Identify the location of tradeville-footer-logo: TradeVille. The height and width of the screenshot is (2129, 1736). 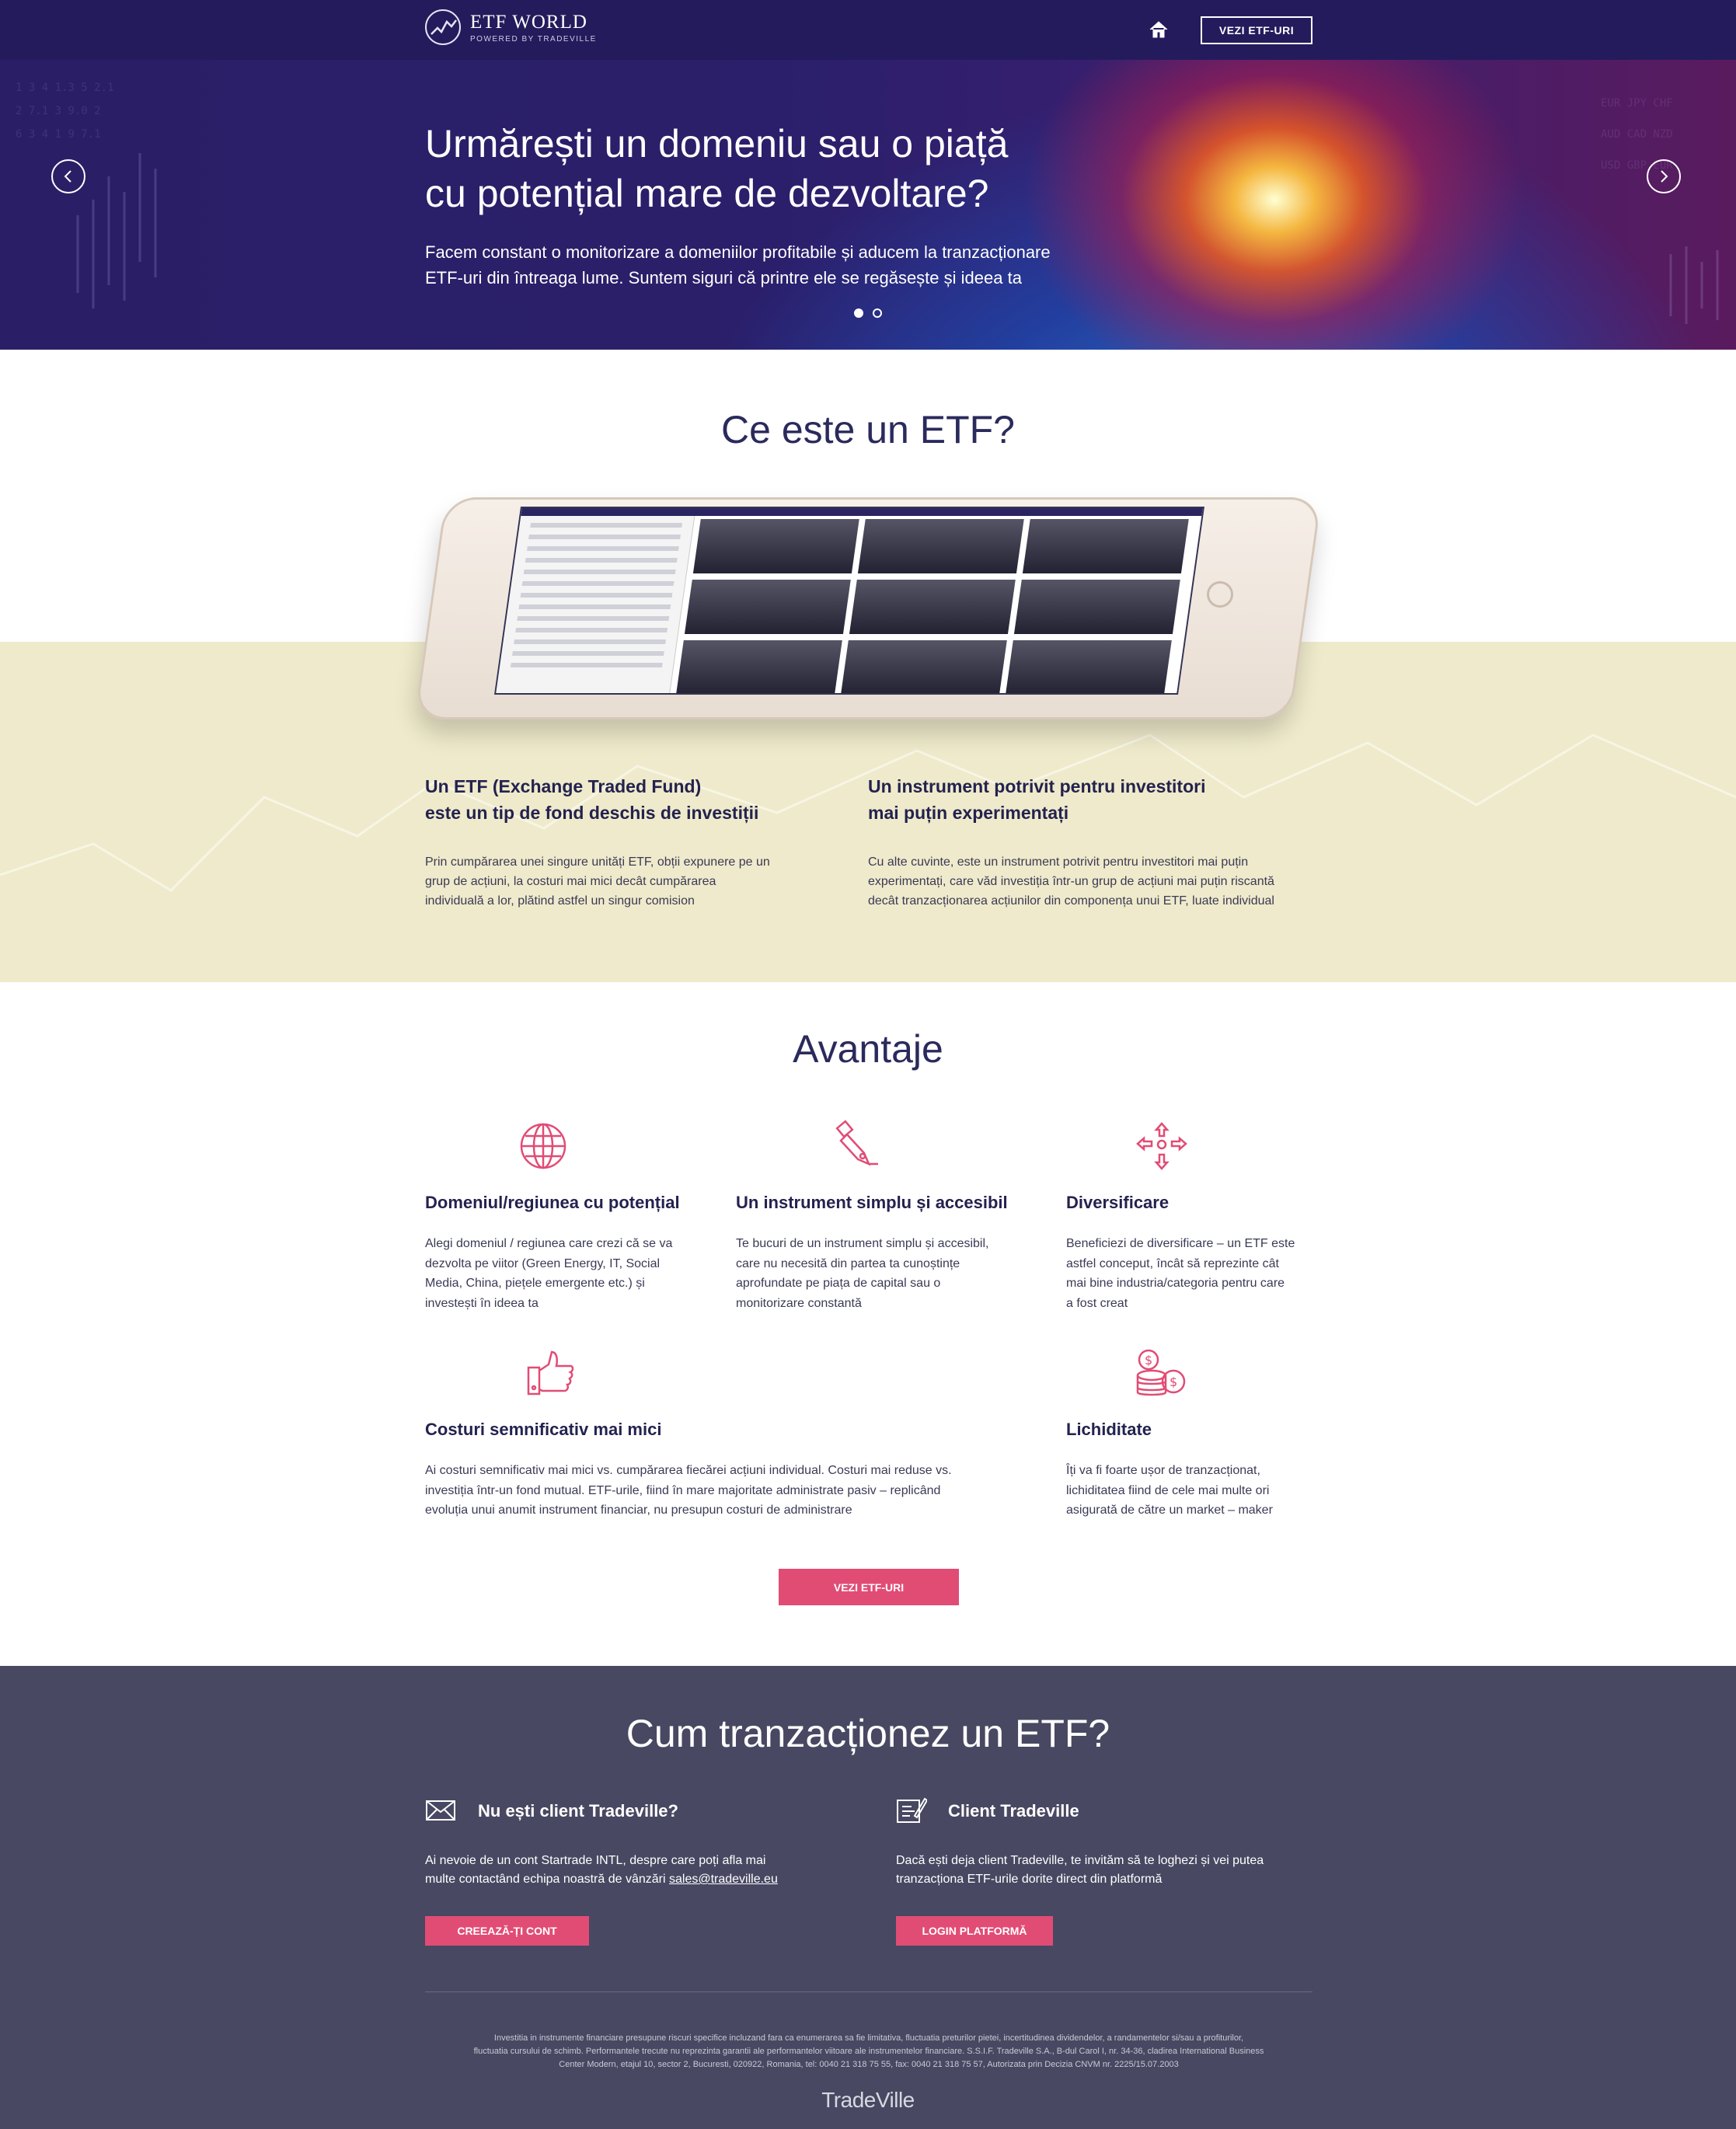
(868, 2100).